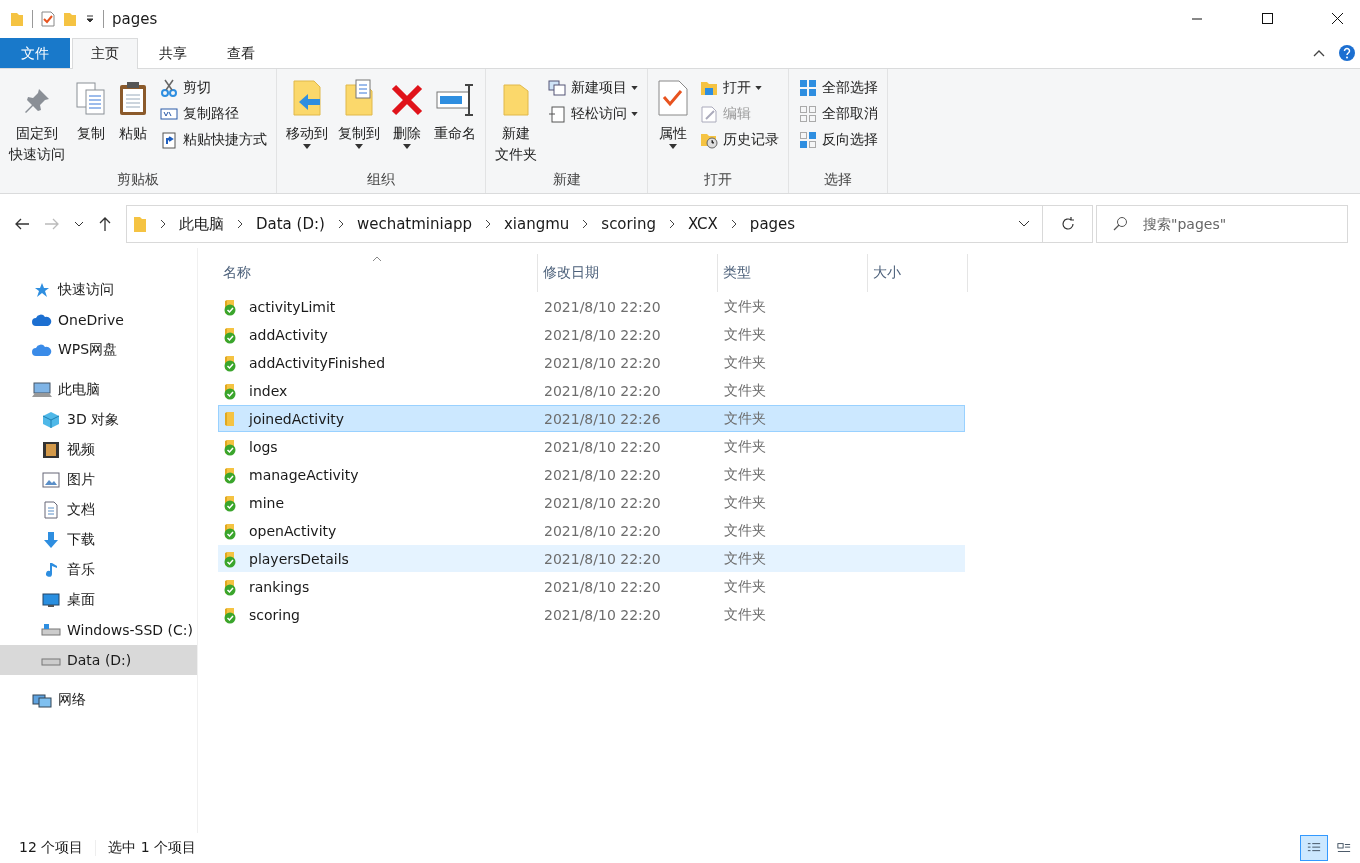  I want to click on drive-icon, so click(51, 630).